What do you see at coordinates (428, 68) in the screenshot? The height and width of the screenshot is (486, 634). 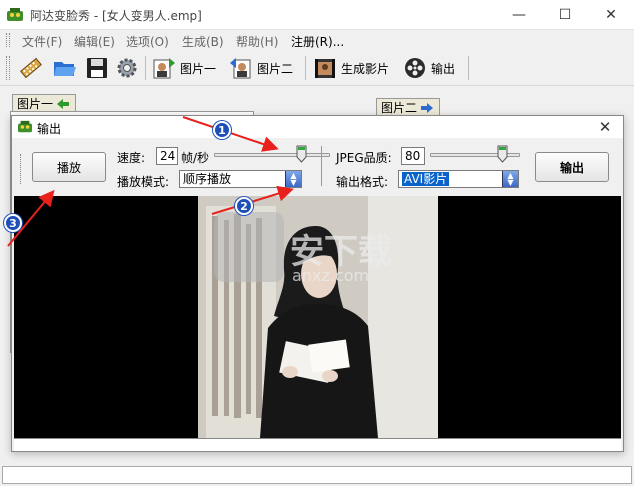 I see `output-toolbar-button: 输出` at bounding box center [428, 68].